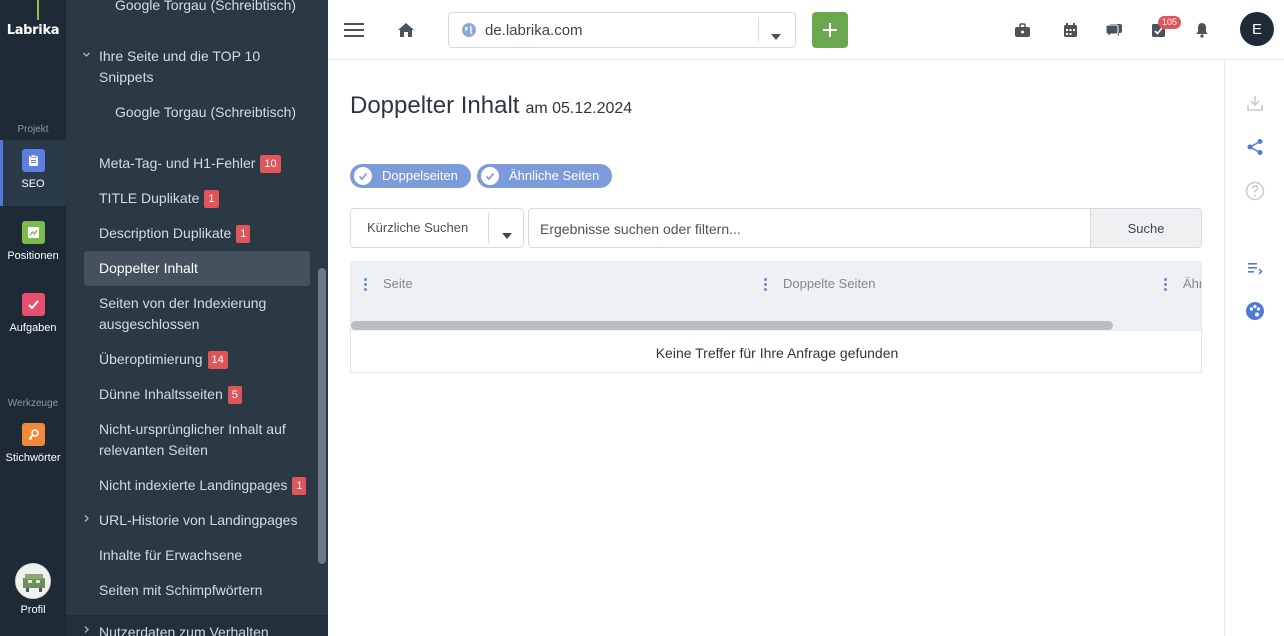 The width and height of the screenshot is (1284, 636). Describe the element at coordinates (33, 458) in the screenshot. I see `rail-label-stichwoerter: Stichwörter` at that location.